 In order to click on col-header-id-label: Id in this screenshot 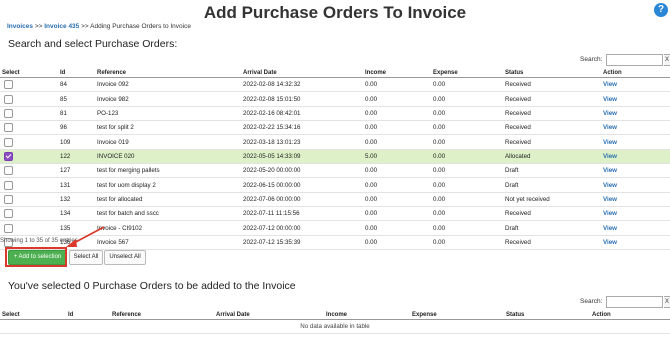, I will do `click(63, 73)`.